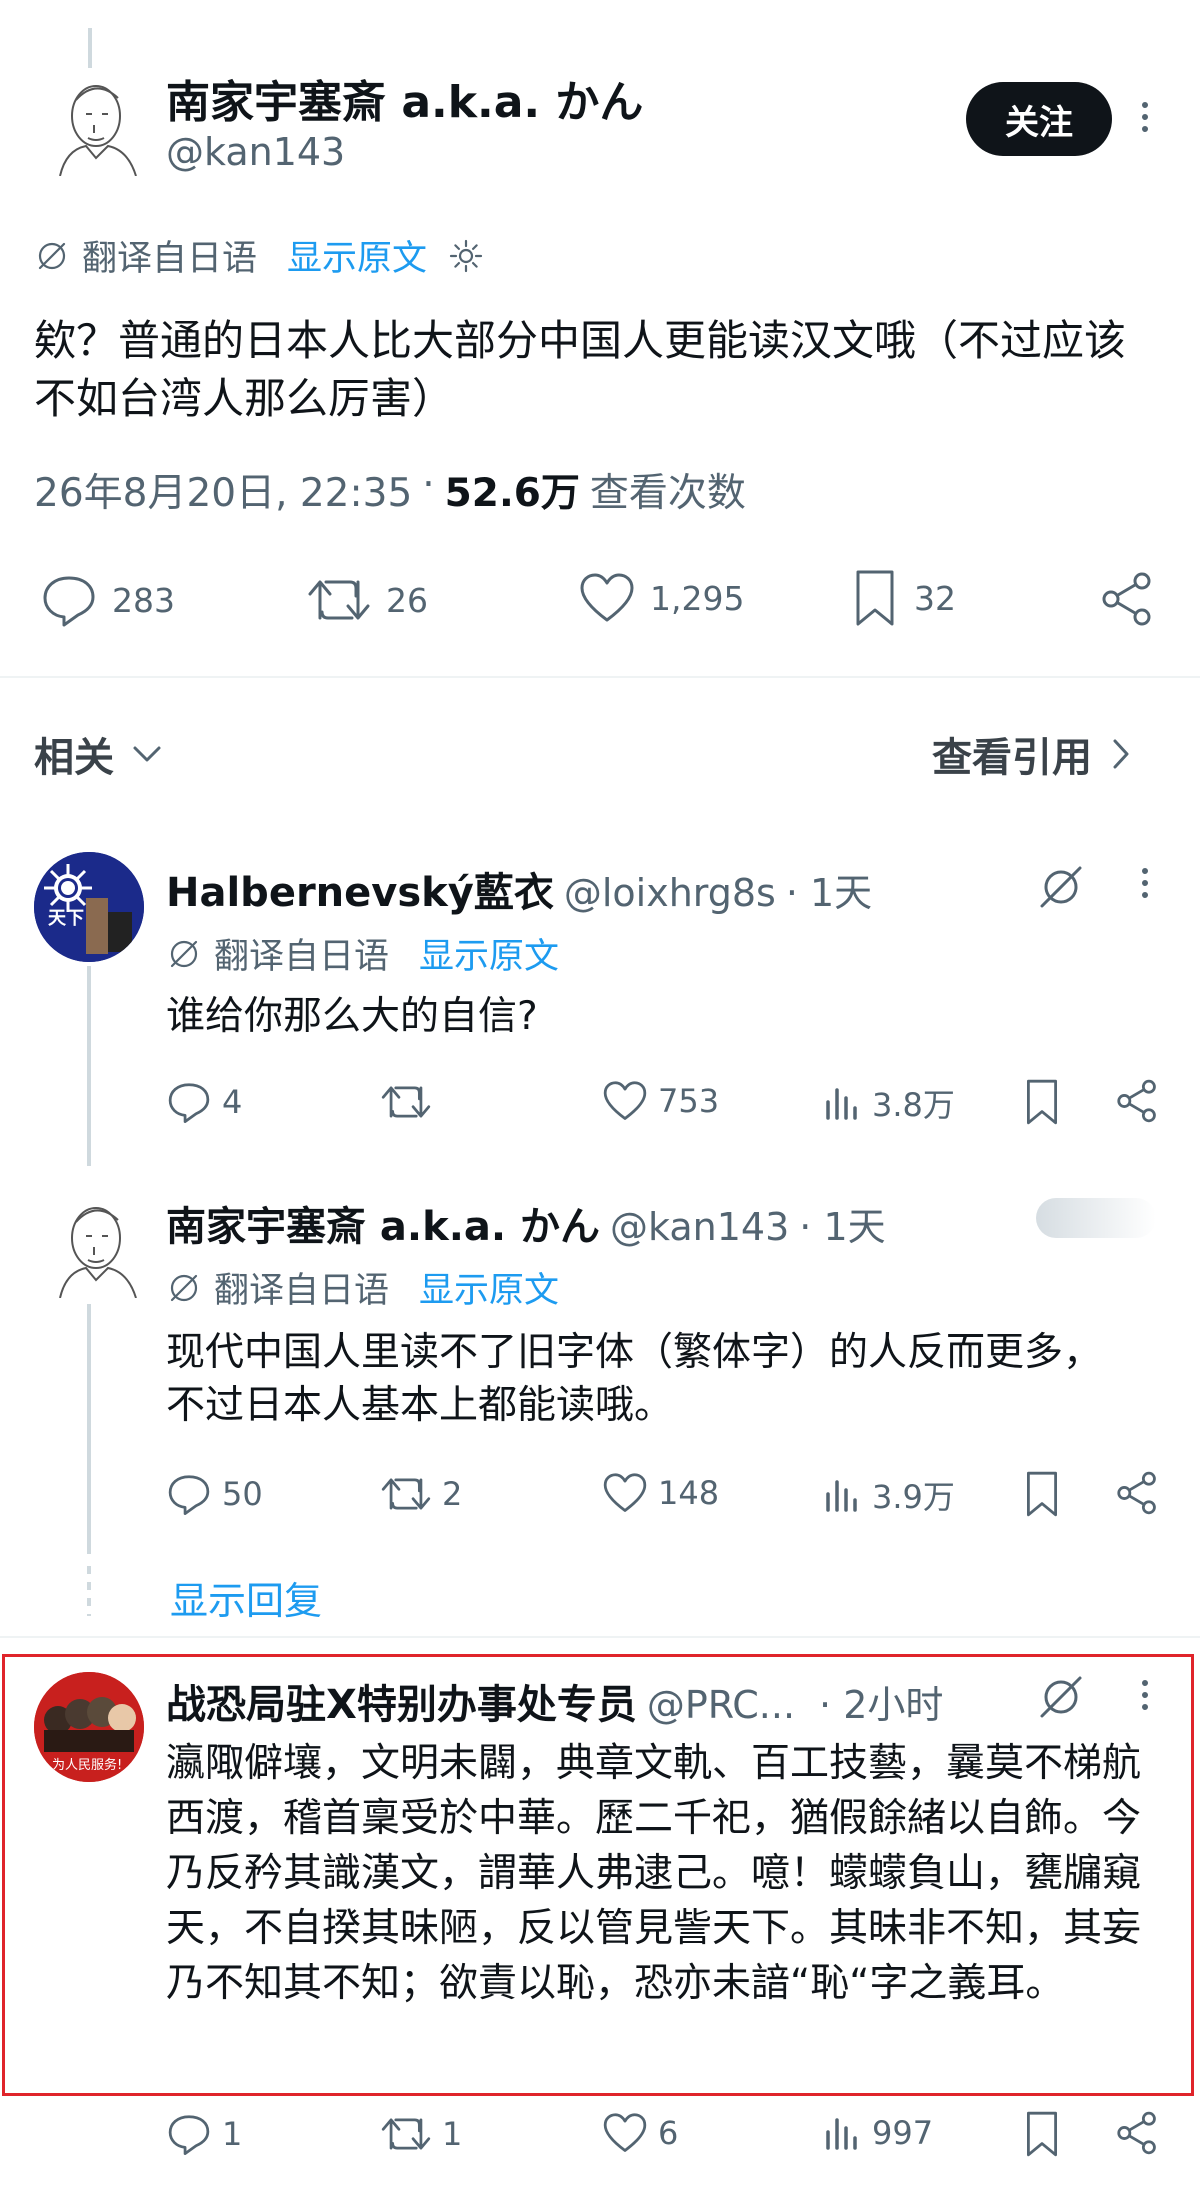  Describe the element at coordinates (90, 48) in the screenshot. I see `top-thread-line` at that location.